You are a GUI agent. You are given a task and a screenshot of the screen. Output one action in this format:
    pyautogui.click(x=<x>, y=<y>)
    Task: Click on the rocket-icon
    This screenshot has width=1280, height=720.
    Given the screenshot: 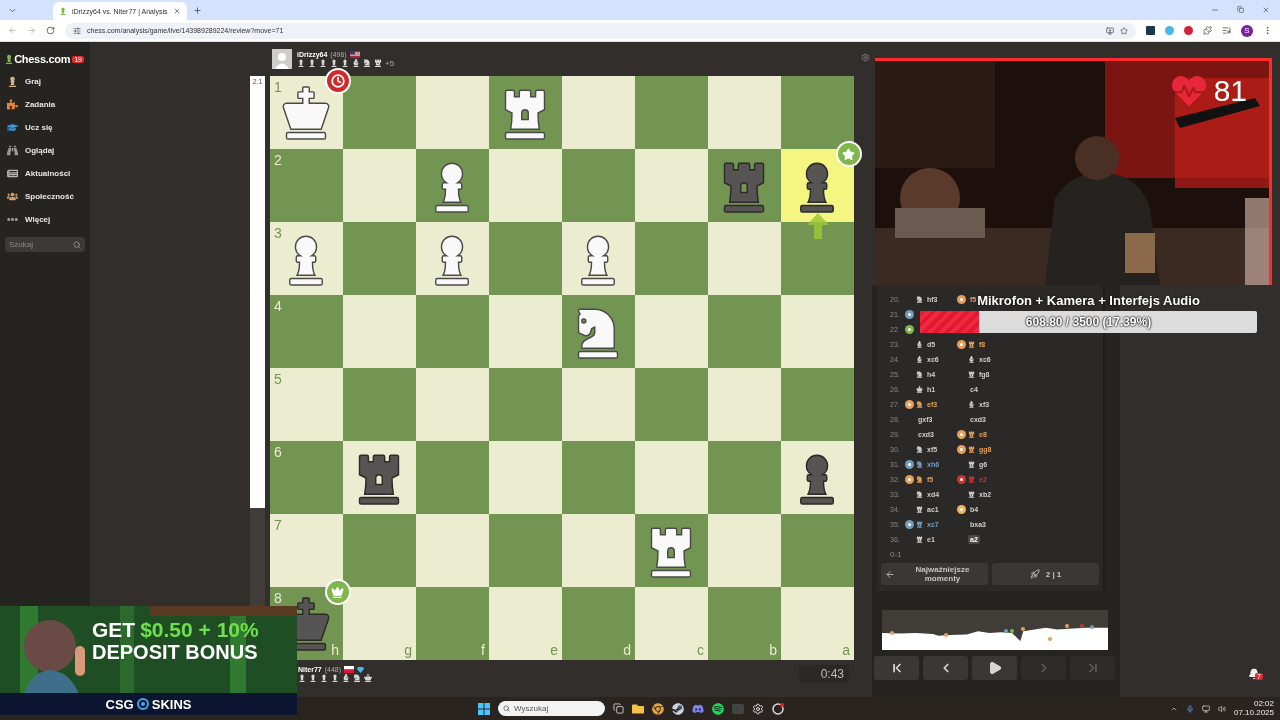 What is the action you would take?
    pyautogui.click(x=1034, y=574)
    